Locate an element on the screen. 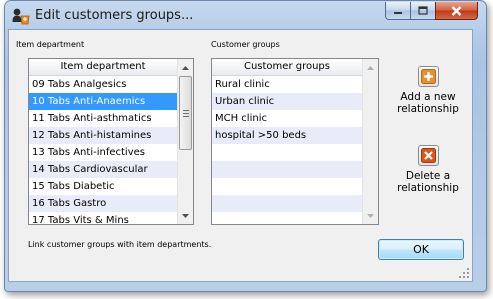 This screenshot has height=299, width=493. close-icon is located at coordinates (456, 10).